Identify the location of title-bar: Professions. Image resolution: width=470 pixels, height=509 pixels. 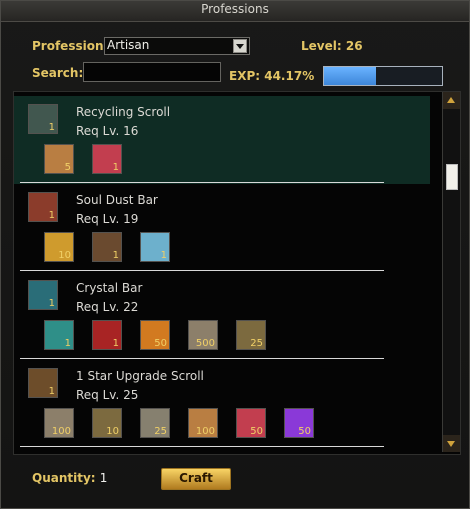
(235, 11).